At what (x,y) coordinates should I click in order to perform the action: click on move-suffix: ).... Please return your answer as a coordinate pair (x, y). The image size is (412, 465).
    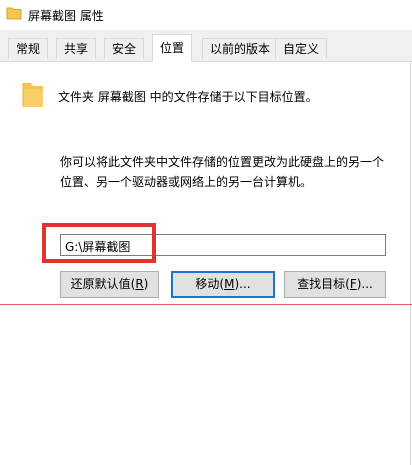
    Looking at the image, I should click on (242, 284).